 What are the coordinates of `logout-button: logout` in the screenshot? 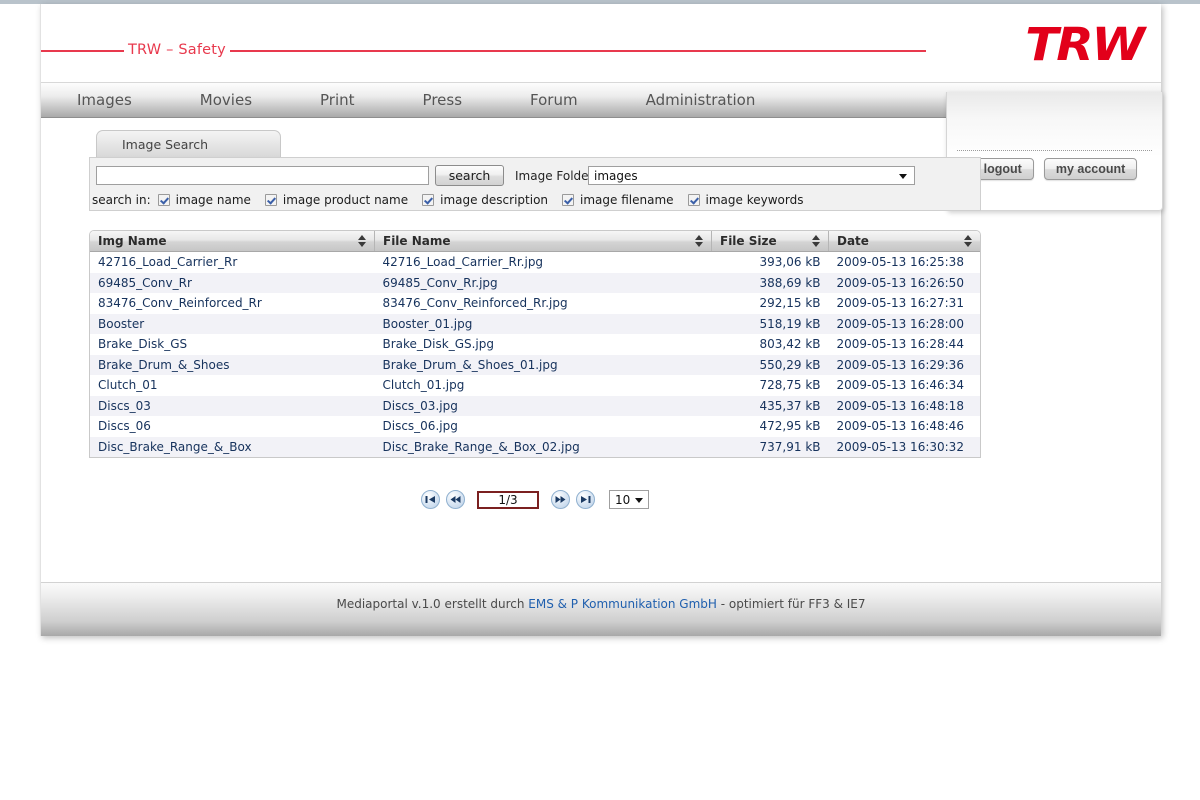 It's located at (1002, 169).